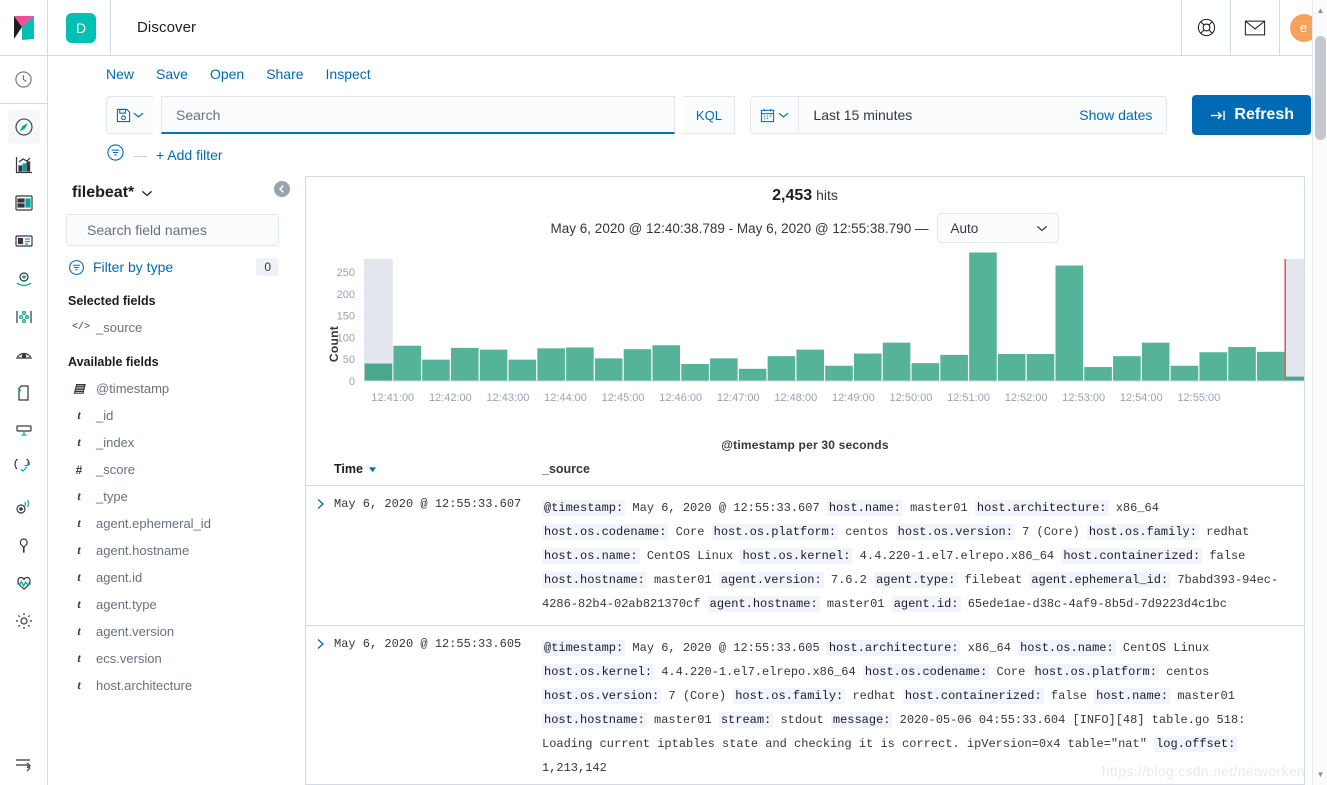 The image size is (1327, 785). I want to click on menu-open: Open, so click(227, 74).